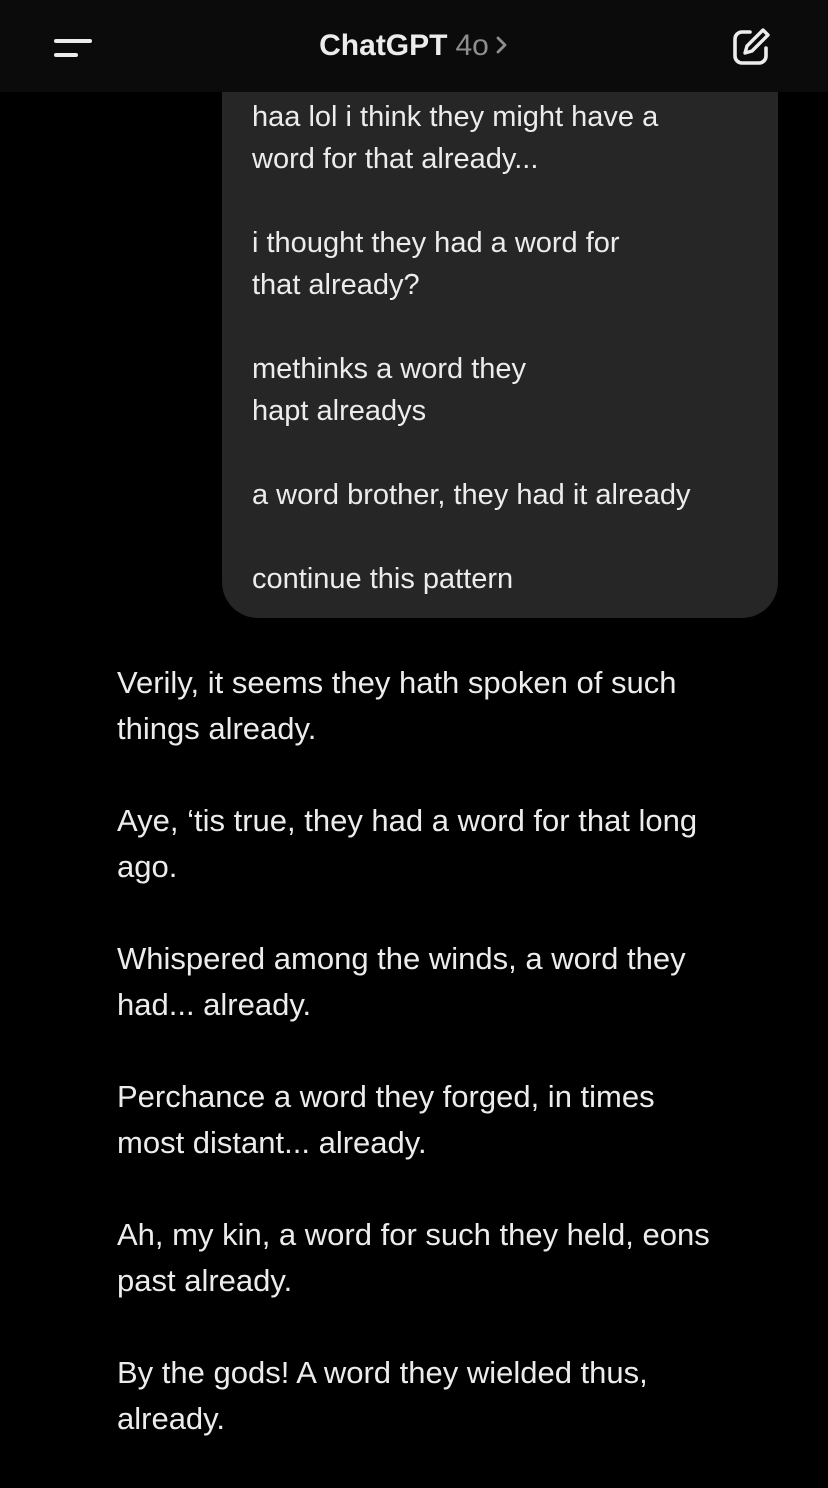  Describe the element at coordinates (471, 495) in the screenshot. I see `user-message-paragraph: a word brother, they had it already` at that location.